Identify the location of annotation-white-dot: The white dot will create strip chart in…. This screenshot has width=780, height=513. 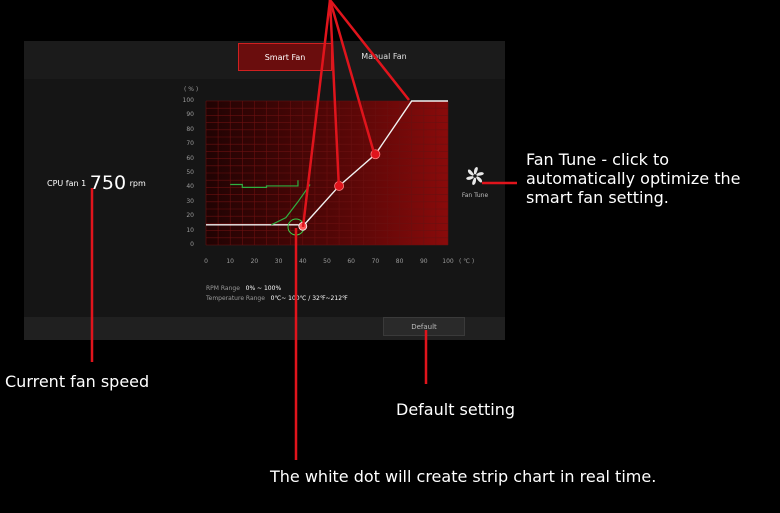
(463, 476).